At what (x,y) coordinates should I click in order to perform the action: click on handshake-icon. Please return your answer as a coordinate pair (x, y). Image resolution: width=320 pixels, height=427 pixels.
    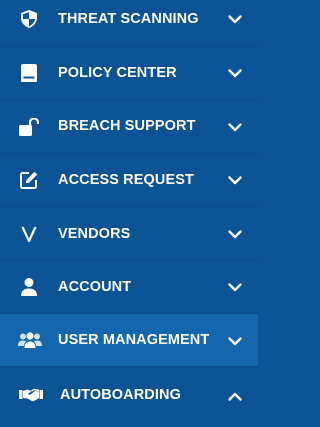
    Looking at the image, I should click on (31, 395).